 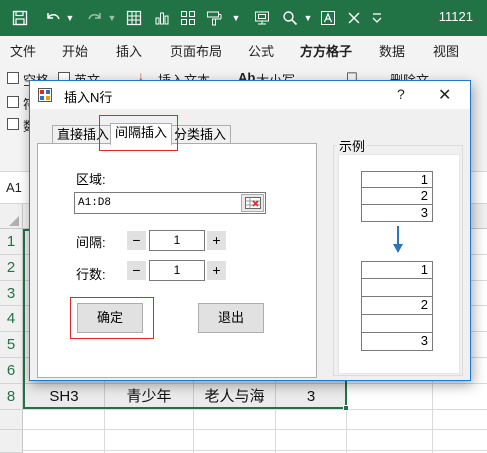 What do you see at coordinates (354, 18) in the screenshot?
I see `clear-icon` at bounding box center [354, 18].